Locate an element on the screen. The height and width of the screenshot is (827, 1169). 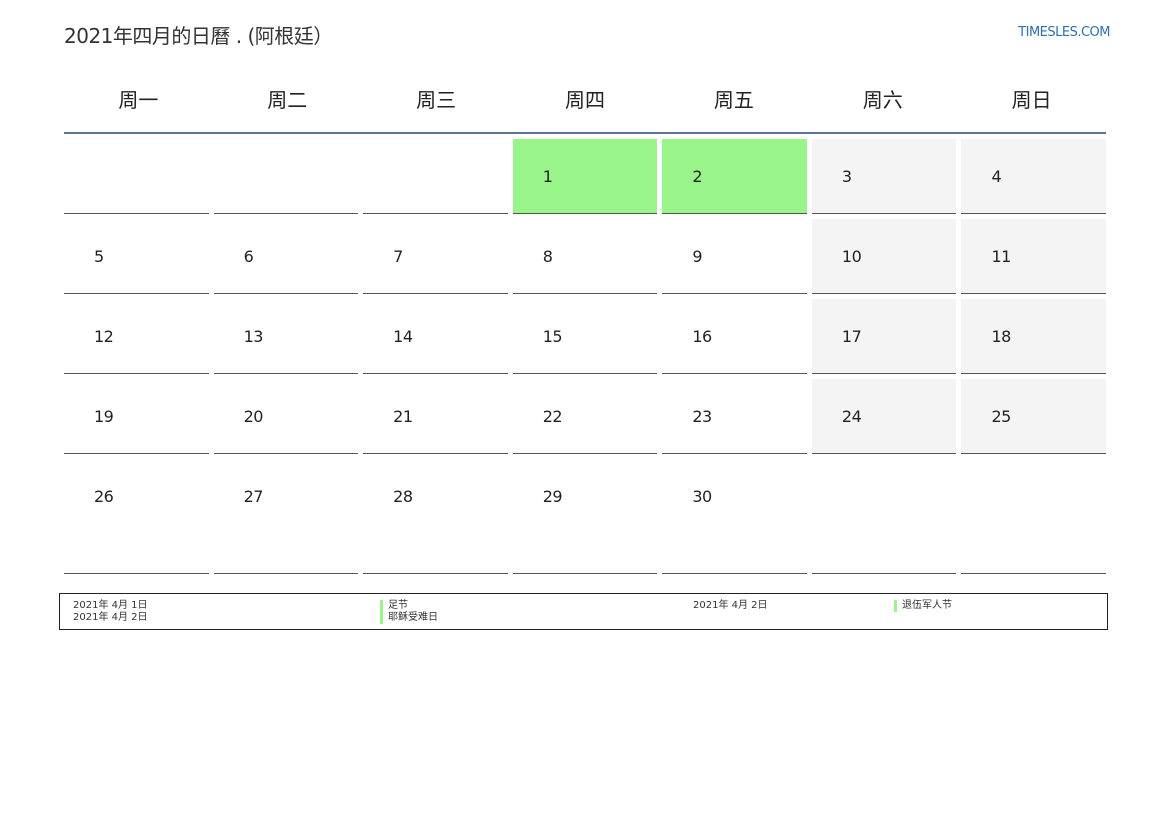
day-cell-holiday: 1 is located at coordinates (585, 176).